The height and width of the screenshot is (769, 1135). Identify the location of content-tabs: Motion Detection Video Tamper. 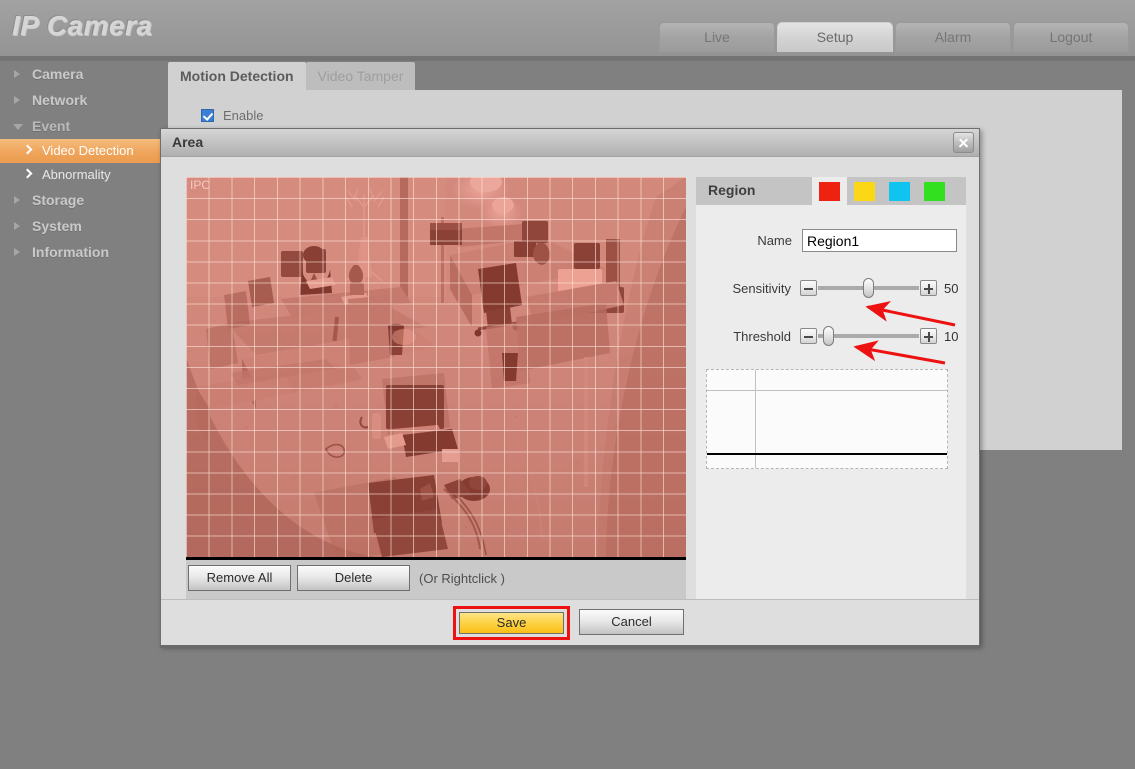
(292, 77).